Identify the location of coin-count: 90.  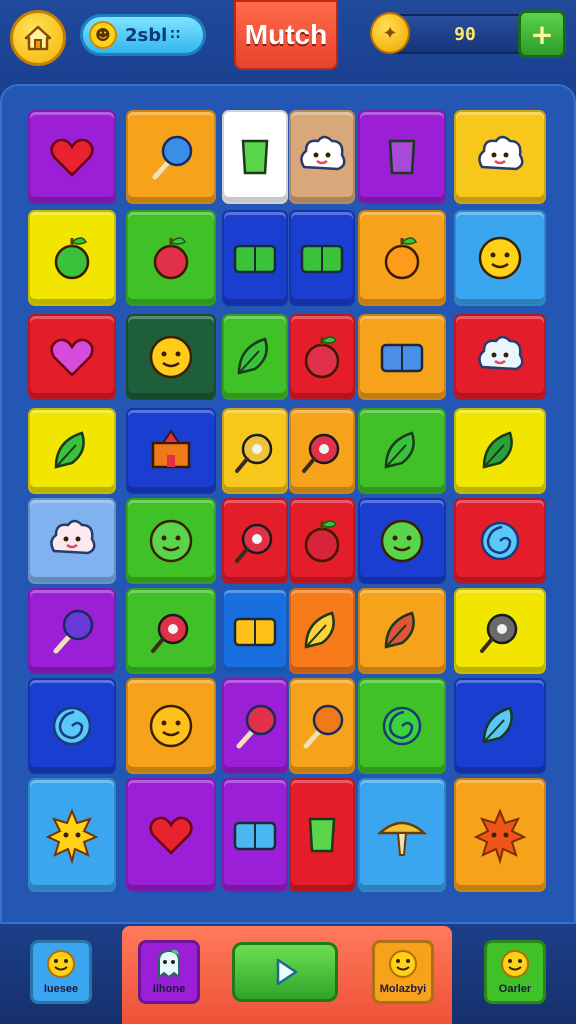
(465, 34).